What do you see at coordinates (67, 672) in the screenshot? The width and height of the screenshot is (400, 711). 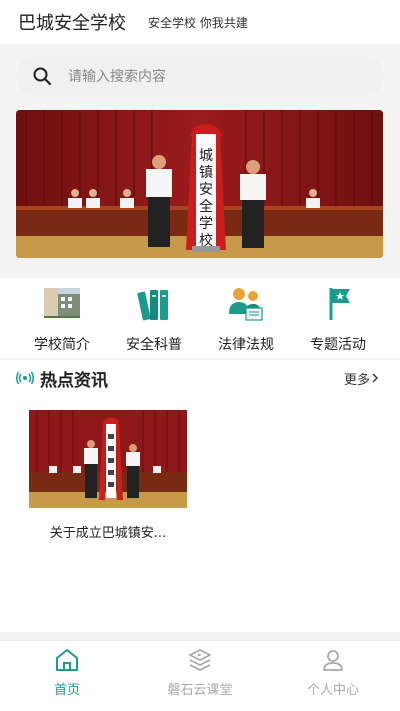 I see `tab-home: 首页` at bounding box center [67, 672].